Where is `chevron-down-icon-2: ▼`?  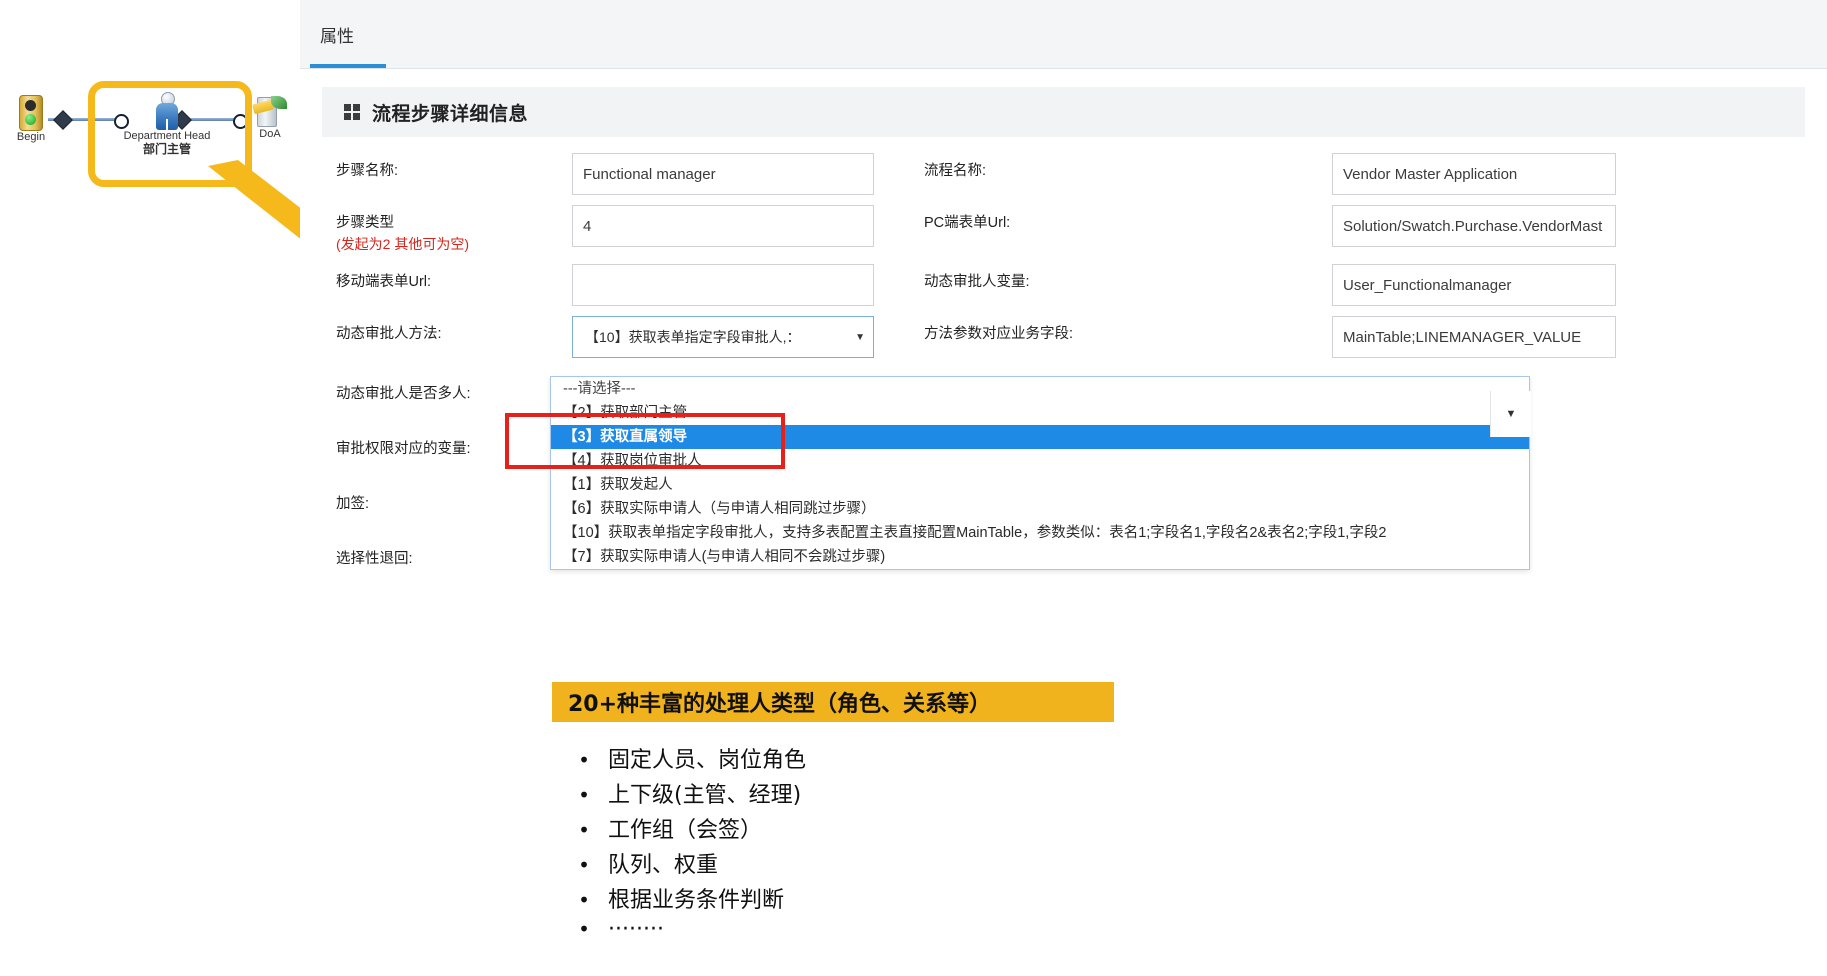
chevron-down-icon-2: ▼ is located at coordinates (1511, 414).